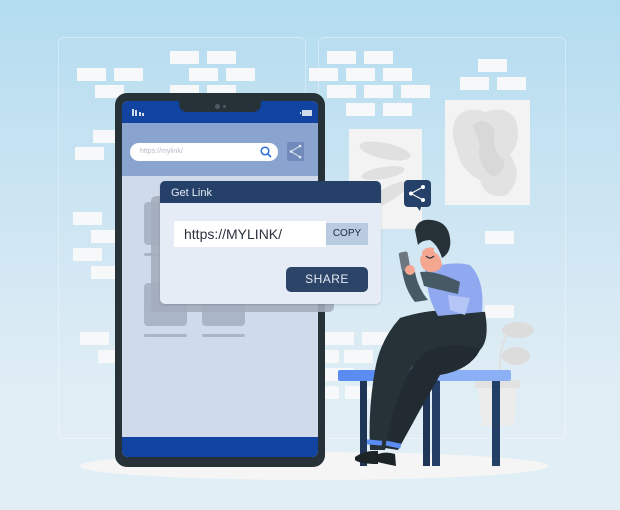 The image size is (620, 510). Describe the element at coordinates (250, 234) in the screenshot. I see `link-input: https://MYLINK/` at that location.